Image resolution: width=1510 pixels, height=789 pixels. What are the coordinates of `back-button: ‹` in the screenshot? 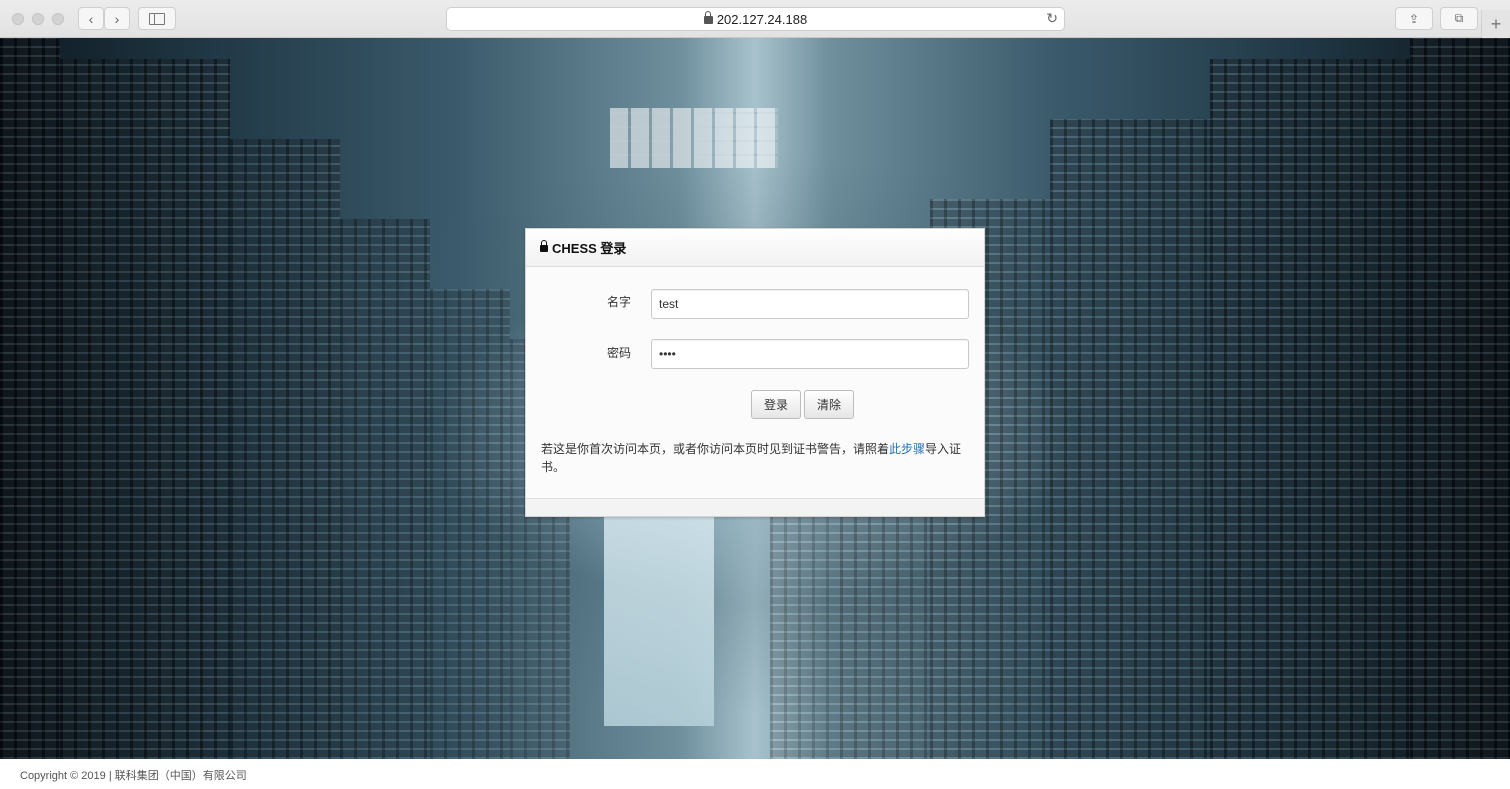 It's located at (91, 18).